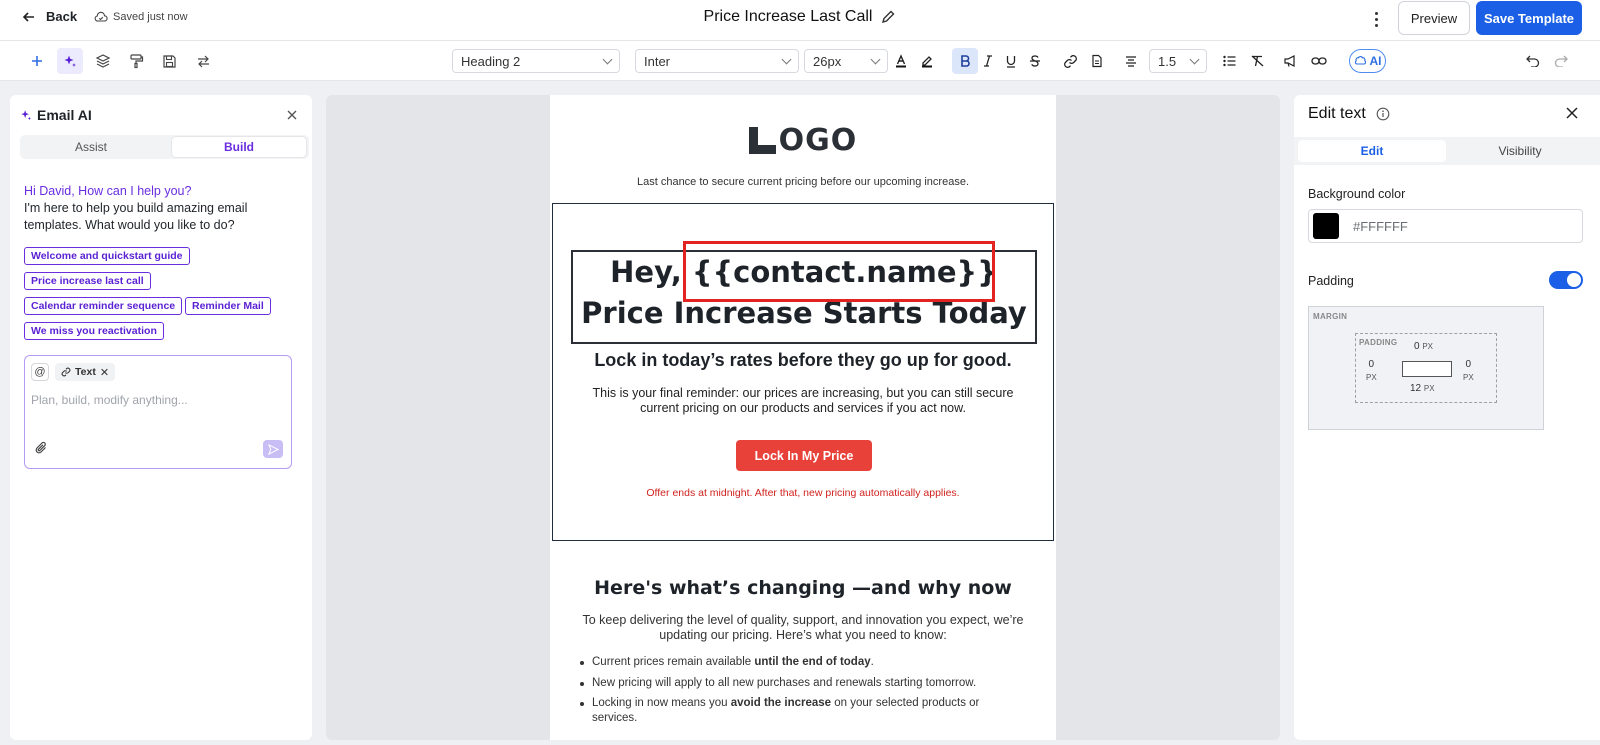 The width and height of the screenshot is (1600, 745). Describe the element at coordinates (1566, 280) in the screenshot. I see `padding-toggle` at that location.